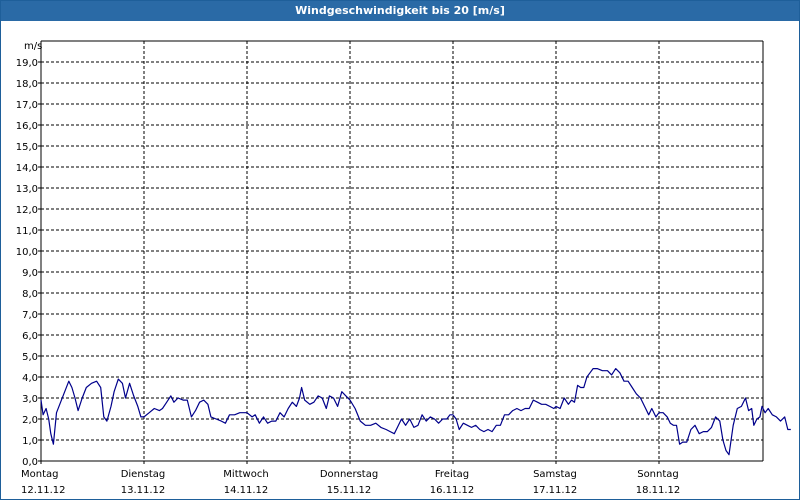 This screenshot has height=500, width=800. What do you see at coordinates (30, 441) in the screenshot?
I see `y-tick-label: 1,0` at bounding box center [30, 441].